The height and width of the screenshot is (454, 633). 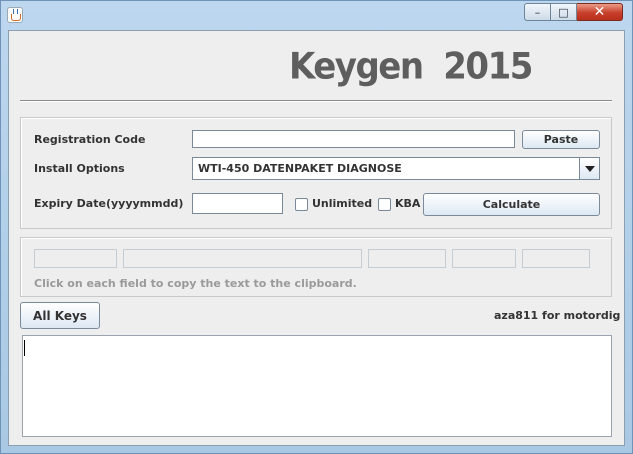 I want to click on install-options-label: Install Options, so click(x=79, y=168).